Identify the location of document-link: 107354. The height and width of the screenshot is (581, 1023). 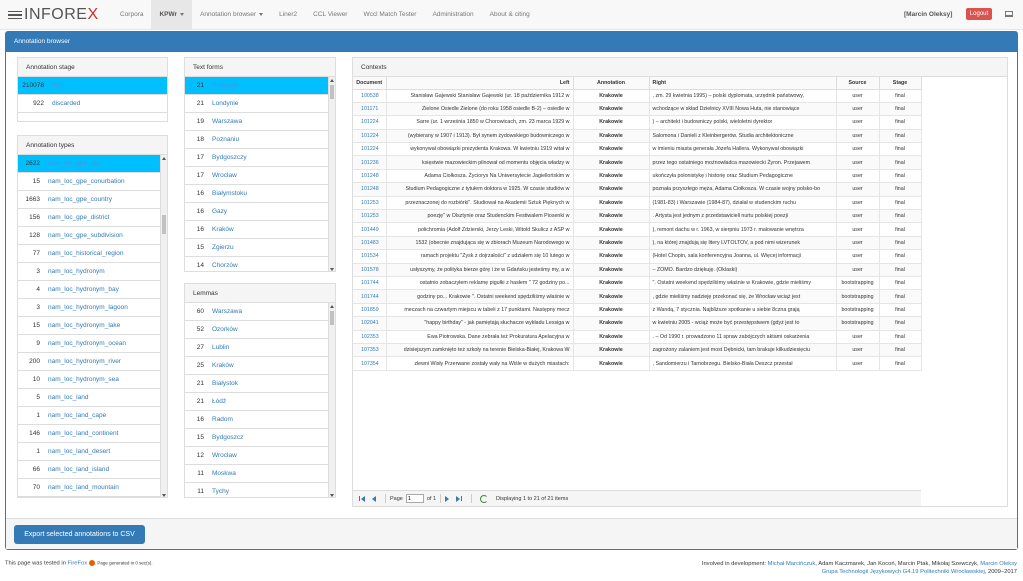
(370, 363).